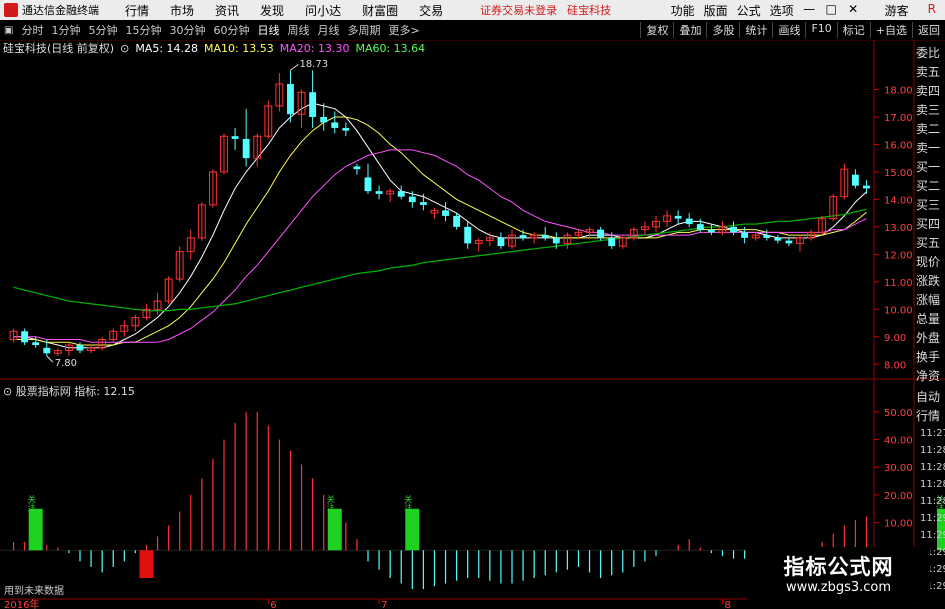 The image size is (945, 609). I want to click on maximize-button: □, so click(831, 10).